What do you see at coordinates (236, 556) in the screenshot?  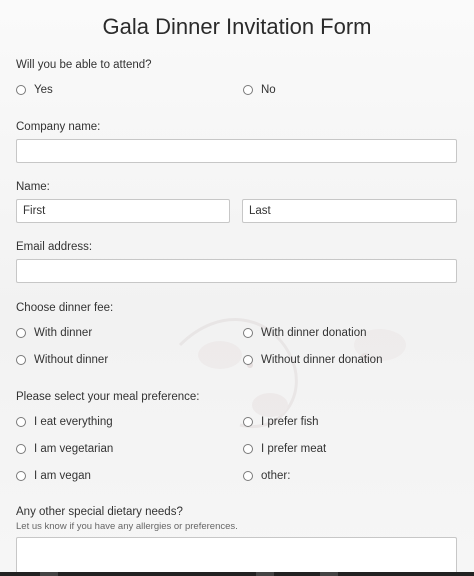 I see `dietary-needs-textarea` at bounding box center [236, 556].